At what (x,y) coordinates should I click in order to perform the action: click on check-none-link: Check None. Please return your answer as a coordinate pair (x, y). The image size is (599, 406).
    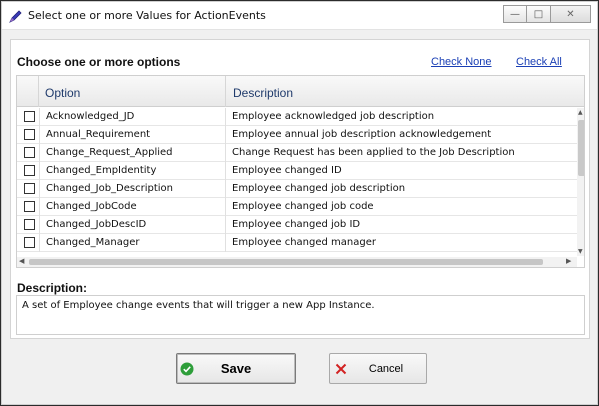
    Looking at the image, I should click on (461, 62).